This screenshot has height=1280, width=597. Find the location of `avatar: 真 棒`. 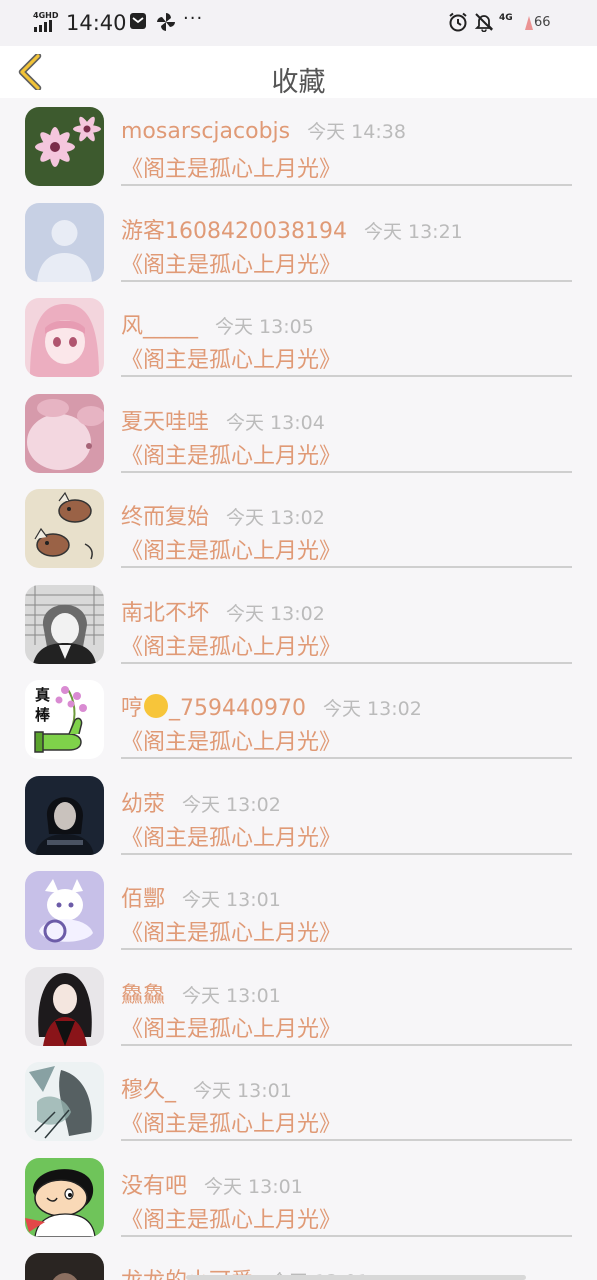

avatar: 真 棒 is located at coordinates (64, 719).